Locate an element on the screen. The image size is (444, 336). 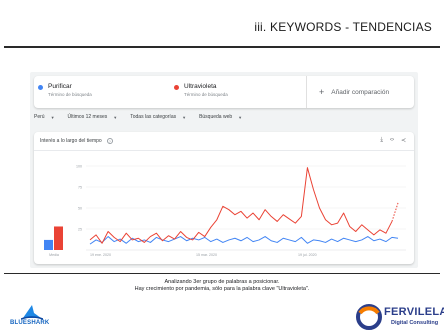
fervilela-logo: FERVILELA Digital Consulting is located at coordinates (400, 318).